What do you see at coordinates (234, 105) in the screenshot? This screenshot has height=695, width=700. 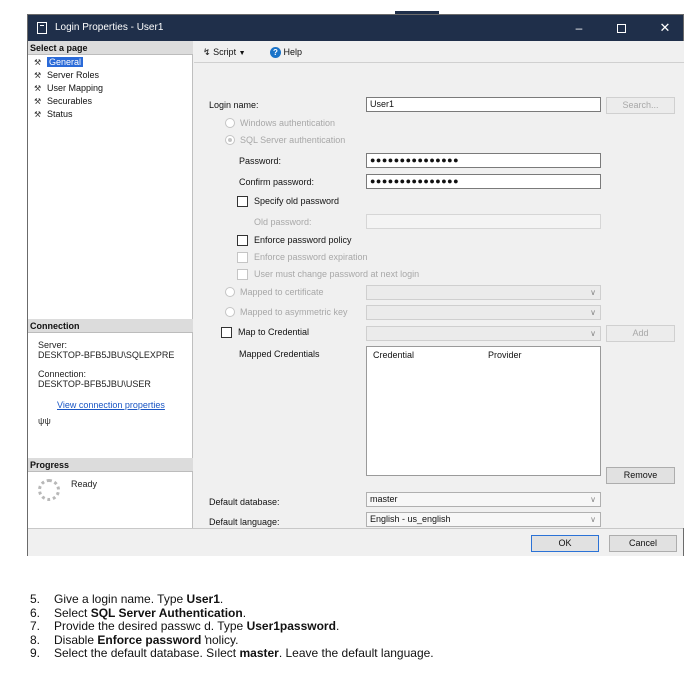 I see `login-name-label: Login name:` at bounding box center [234, 105].